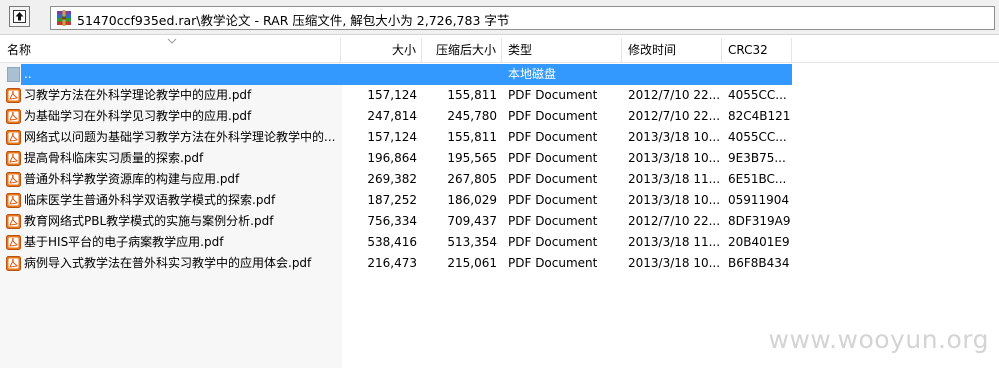 Image resolution: width=999 pixels, height=368 pixels. I want to click on file-packed-size: 513,354, so click(472, 242).